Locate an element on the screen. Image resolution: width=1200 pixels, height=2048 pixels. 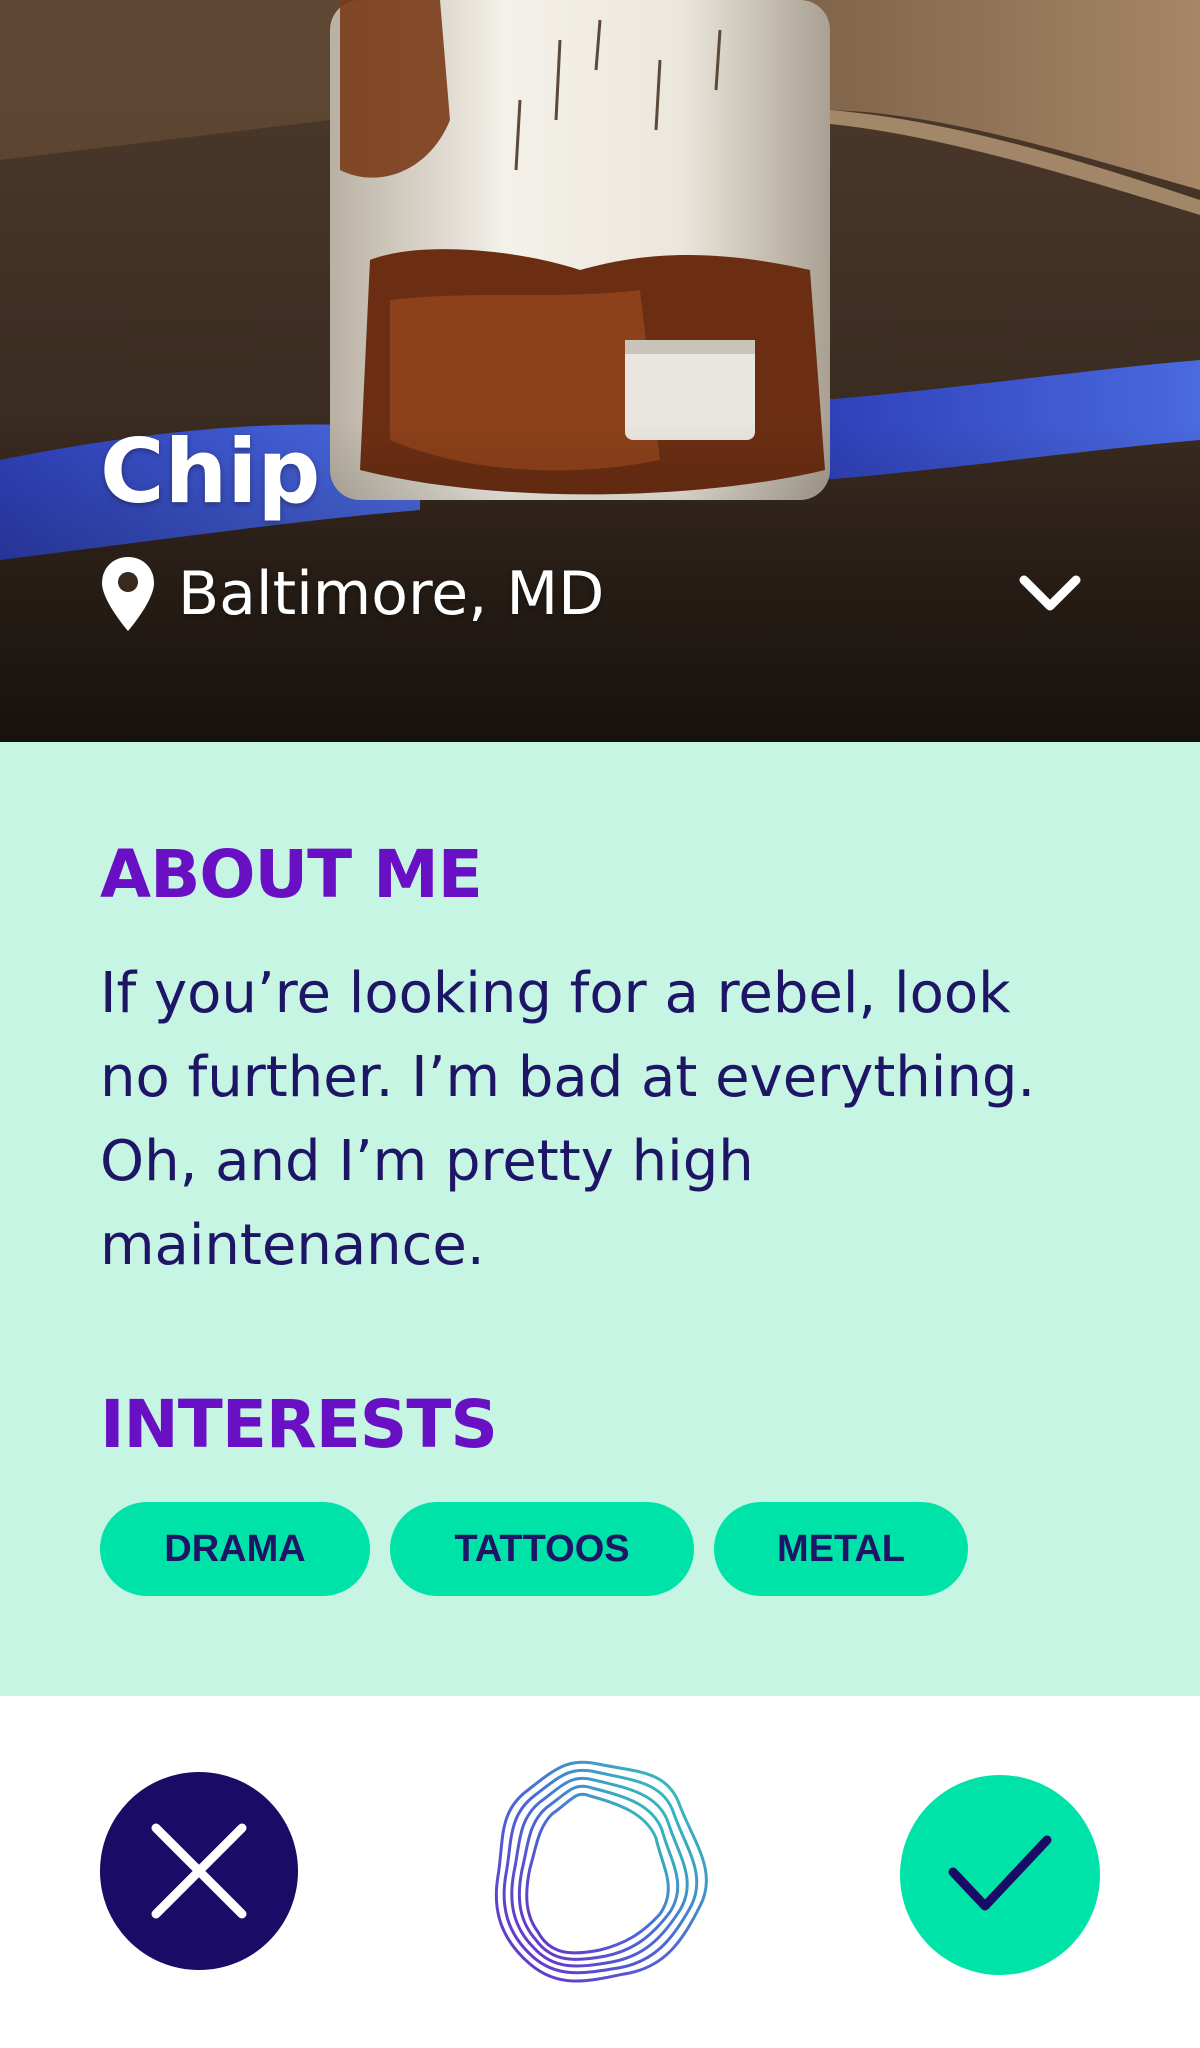
interests-heading: INTERESTS is located at coordinates (299, 1424).